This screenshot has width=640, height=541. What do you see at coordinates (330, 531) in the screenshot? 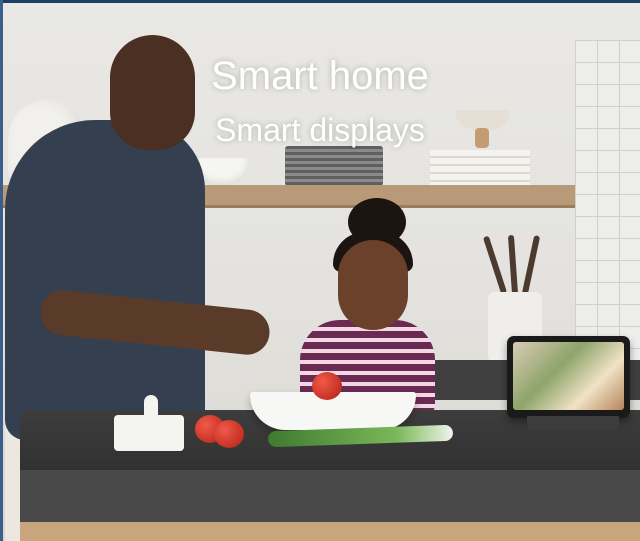
I see `counter-base` at bounding box center [330, 531].